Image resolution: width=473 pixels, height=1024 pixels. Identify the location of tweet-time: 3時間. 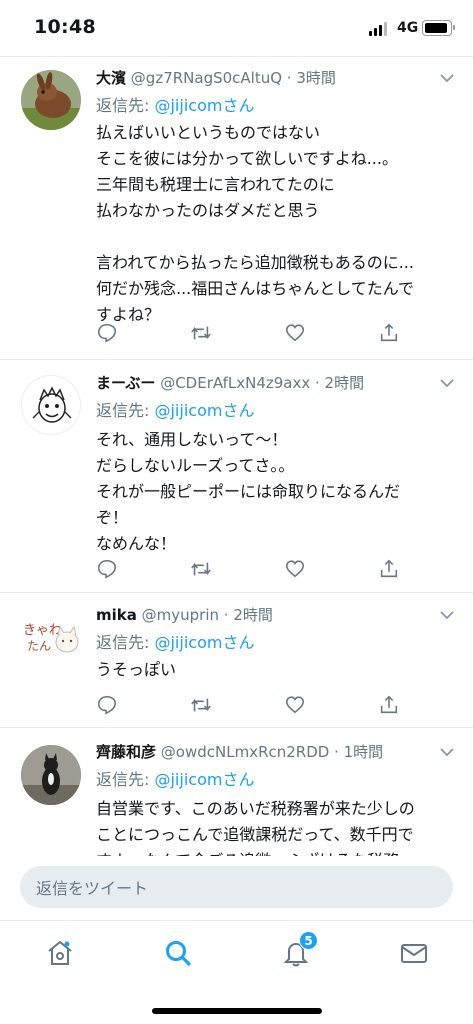
(316, 78).